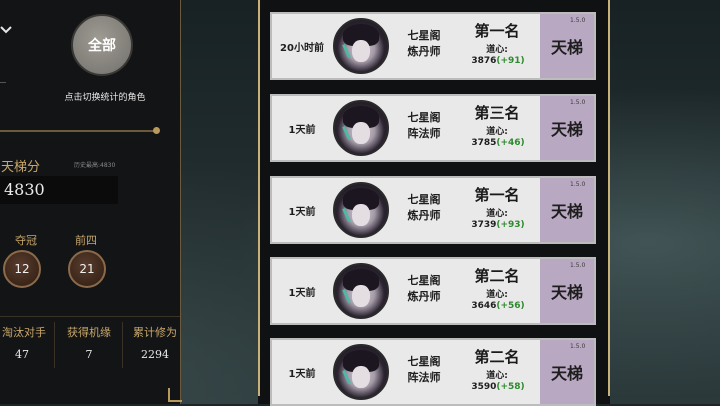 This screenshot has width=720, height=406. Describe the element at coordinates (24, 332) in the screenshot. I see `eliminated-label: 淘汰对手` at that location.